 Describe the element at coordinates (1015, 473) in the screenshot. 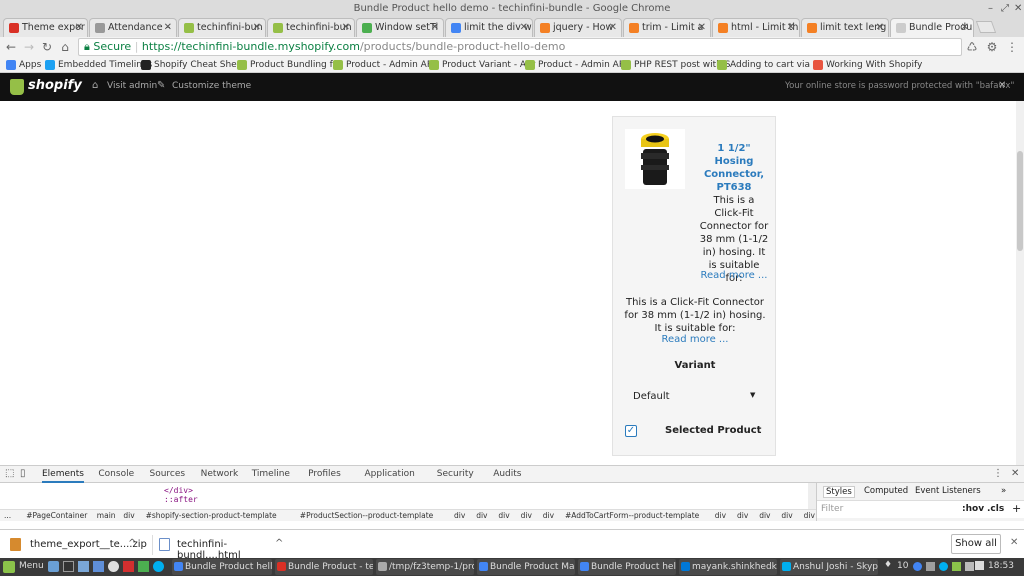

I see `devtools-close-icon: ✕` at that location.